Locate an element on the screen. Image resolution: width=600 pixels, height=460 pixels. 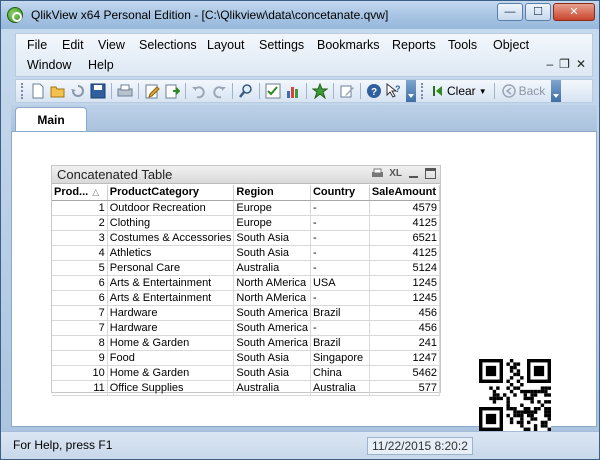
cell-product-id: 9 is located at coordinates (80, 358).